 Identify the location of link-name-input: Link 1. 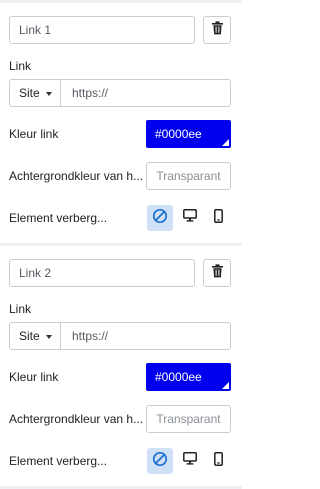
(102, 30).